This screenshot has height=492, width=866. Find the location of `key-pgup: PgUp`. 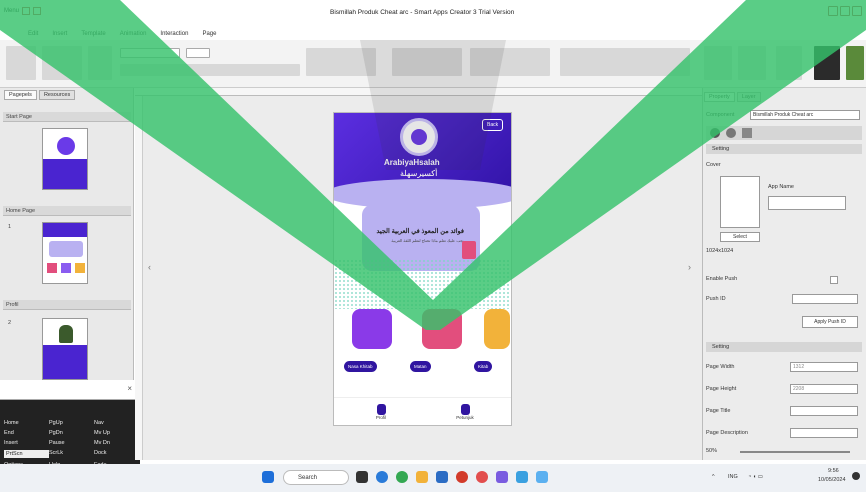

key-pgup: PgUp is located at coordinates (71, 423).